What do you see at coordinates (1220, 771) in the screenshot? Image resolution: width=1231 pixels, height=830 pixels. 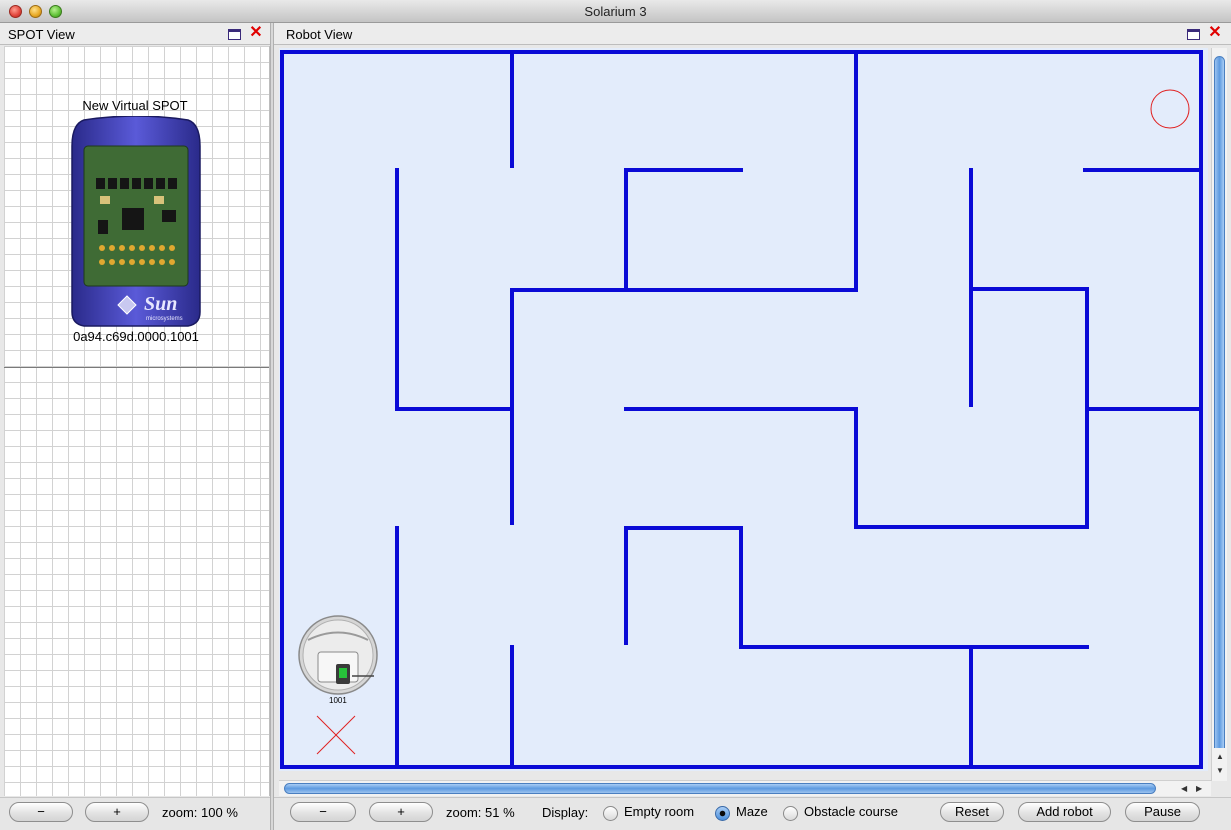 I see `scroll-down-arrow-icon: ▼` at bounding box center [1220, 771].